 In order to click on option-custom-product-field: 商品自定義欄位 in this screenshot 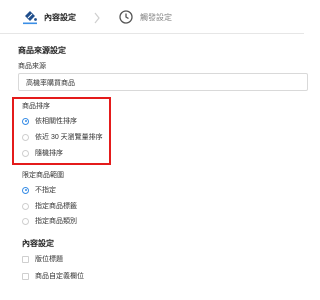, I will do `click(53, 276)`.